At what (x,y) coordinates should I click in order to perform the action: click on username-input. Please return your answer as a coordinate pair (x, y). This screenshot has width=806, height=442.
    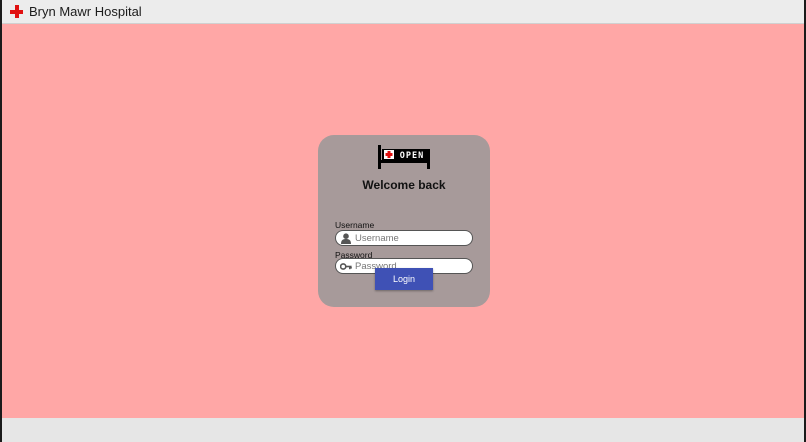
    Looking at the image, I should click on (411, 238).